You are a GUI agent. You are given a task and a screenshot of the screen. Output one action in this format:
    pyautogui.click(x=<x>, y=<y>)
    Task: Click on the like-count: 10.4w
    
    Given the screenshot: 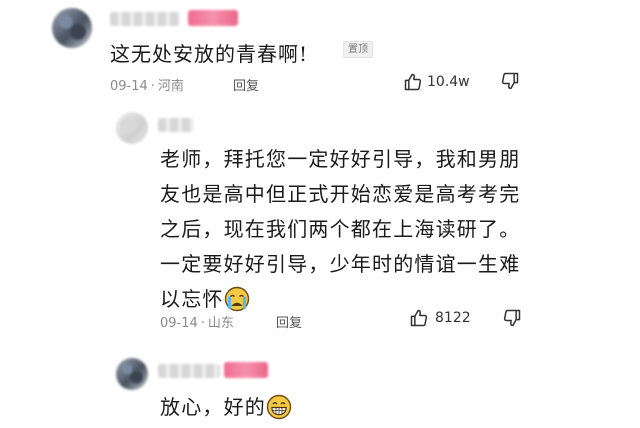 What is the action you would take?
    pyautogui.click(x=448, y=82)
    